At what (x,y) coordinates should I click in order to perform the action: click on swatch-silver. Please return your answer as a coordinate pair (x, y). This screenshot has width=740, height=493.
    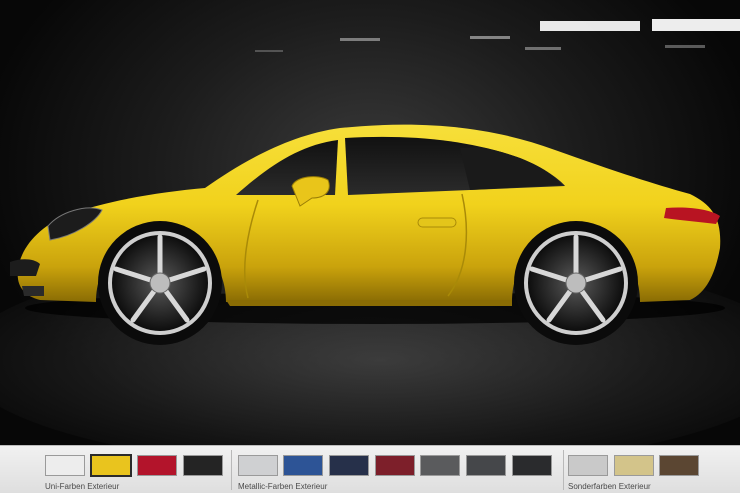
    Looking at the image, I should click on (258, 465).